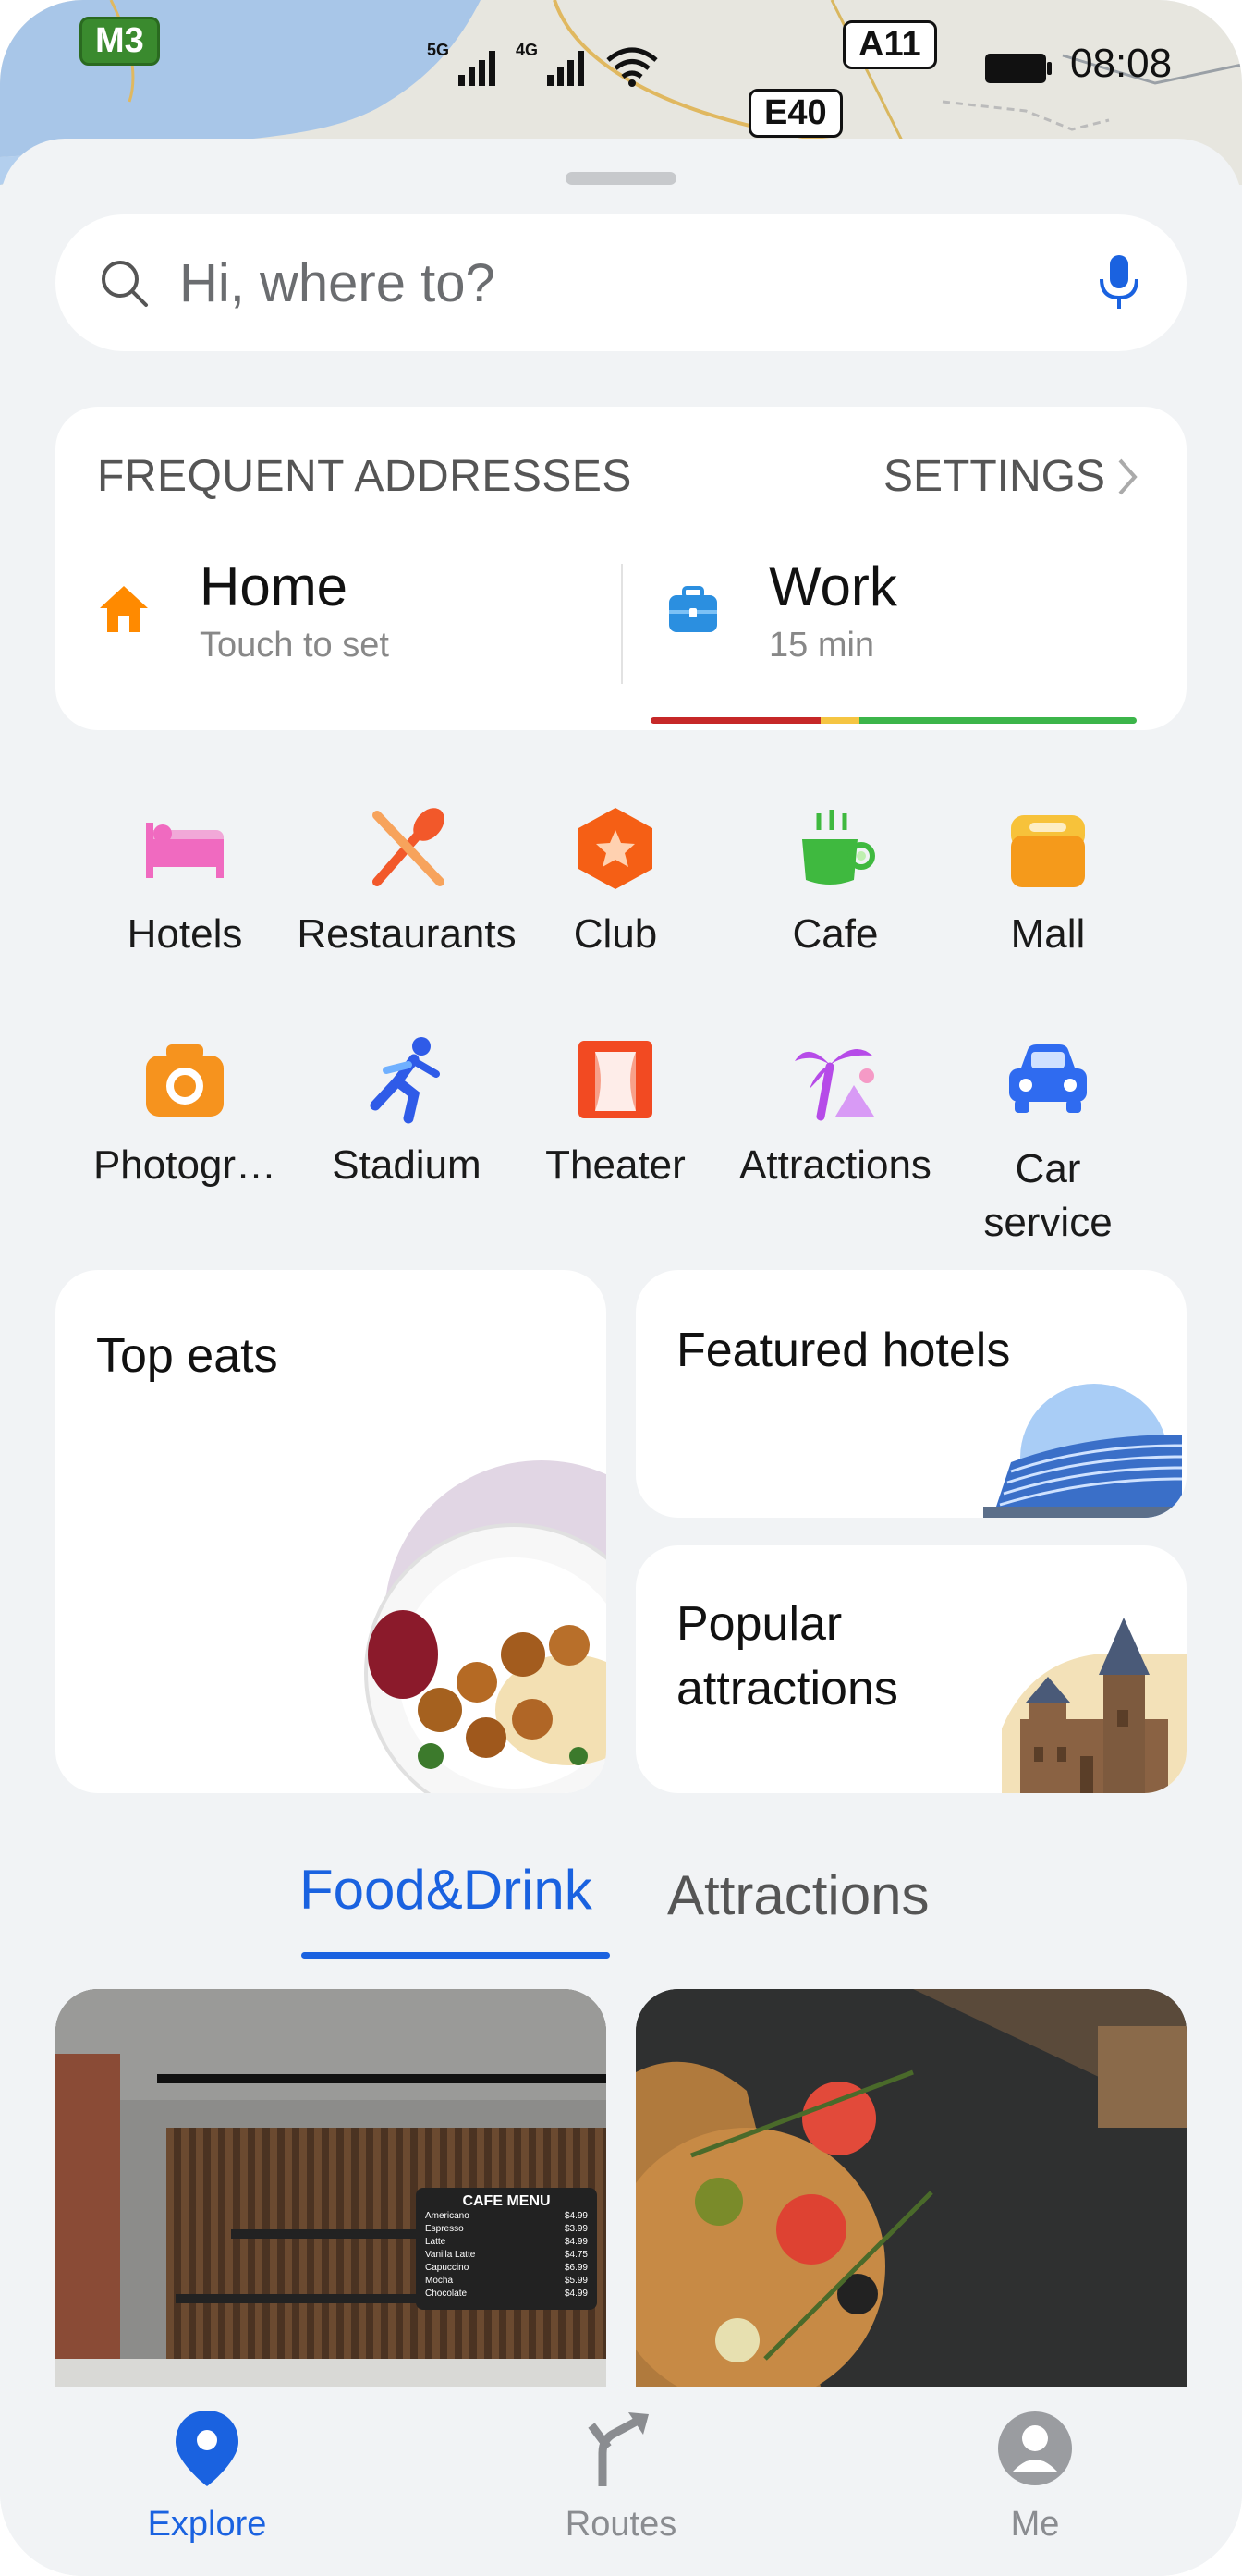 The image size is (1242, 2576). I want to click on fork-arrow-icon, so click(618, 2449).